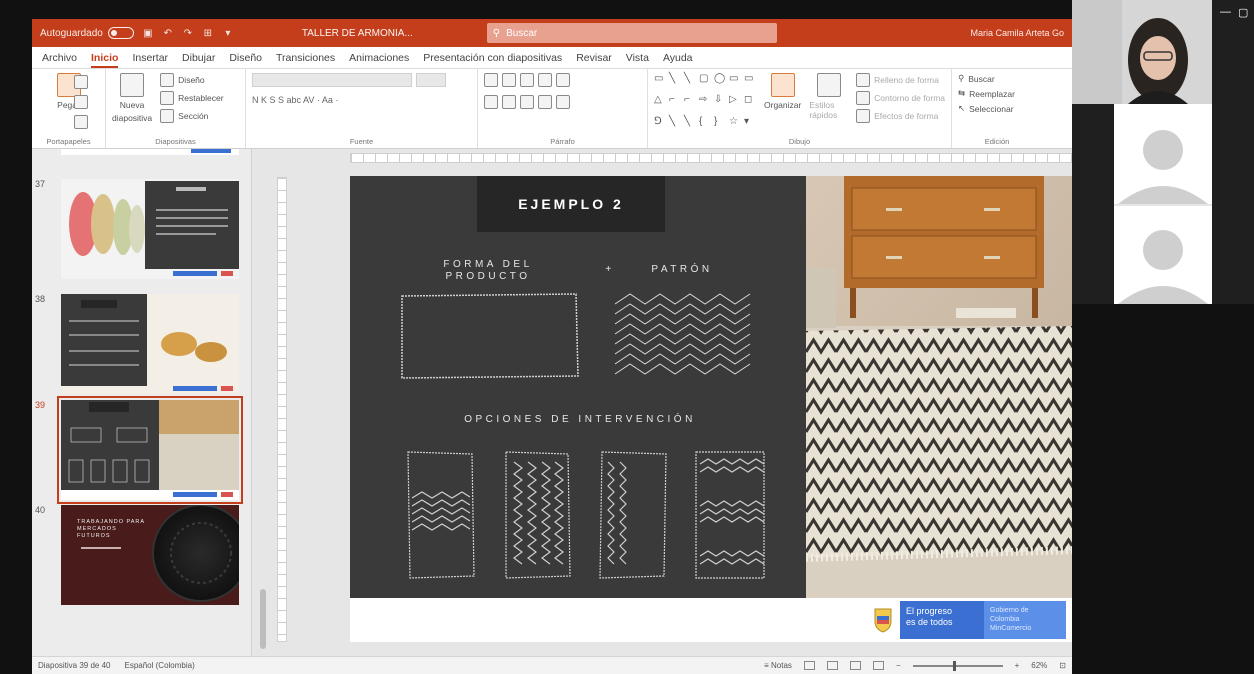 Image resolution: width=1254 pixels, height=674 pixels. Describe the element at coordinates (105, 60) in the screenshot. I see `tab-inicio: Inicio` at that location.